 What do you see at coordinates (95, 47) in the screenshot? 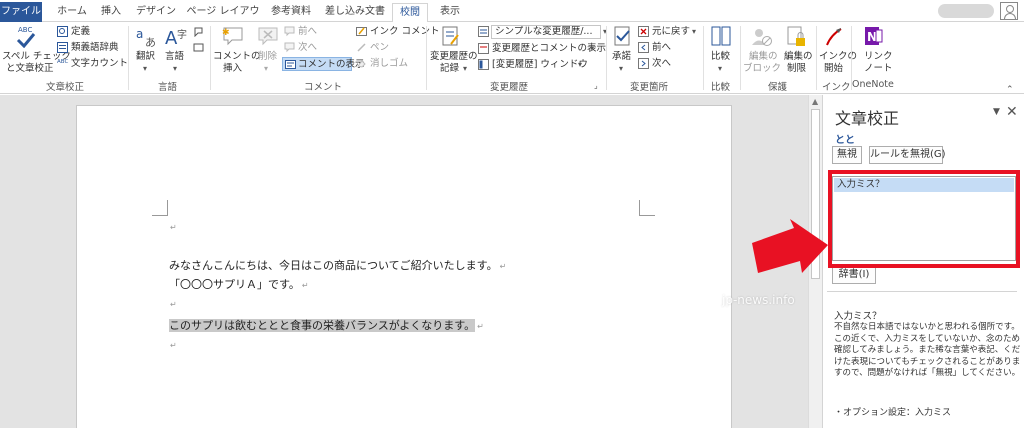
I see `thesaurus-label: 類義語辞典` at bounding box center [95, 47].